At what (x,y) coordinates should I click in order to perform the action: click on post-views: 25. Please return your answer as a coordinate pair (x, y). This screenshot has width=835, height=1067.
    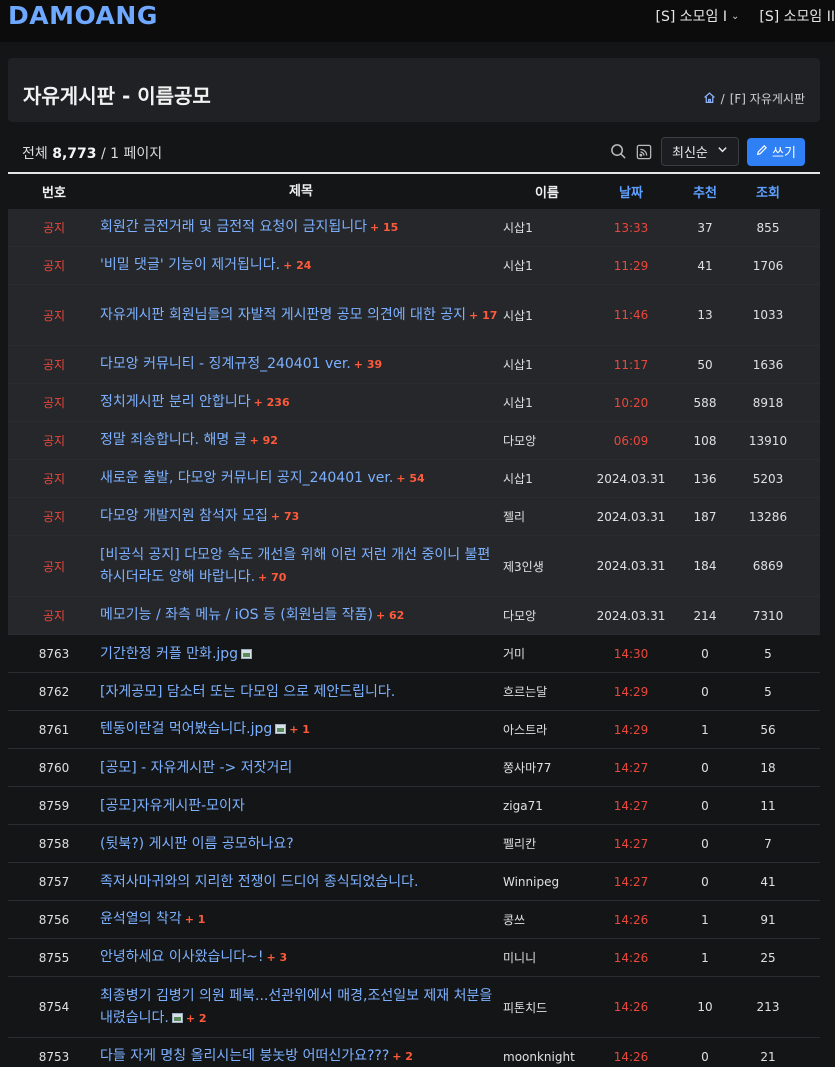
    Looking at the image, I should click on (768, 957).